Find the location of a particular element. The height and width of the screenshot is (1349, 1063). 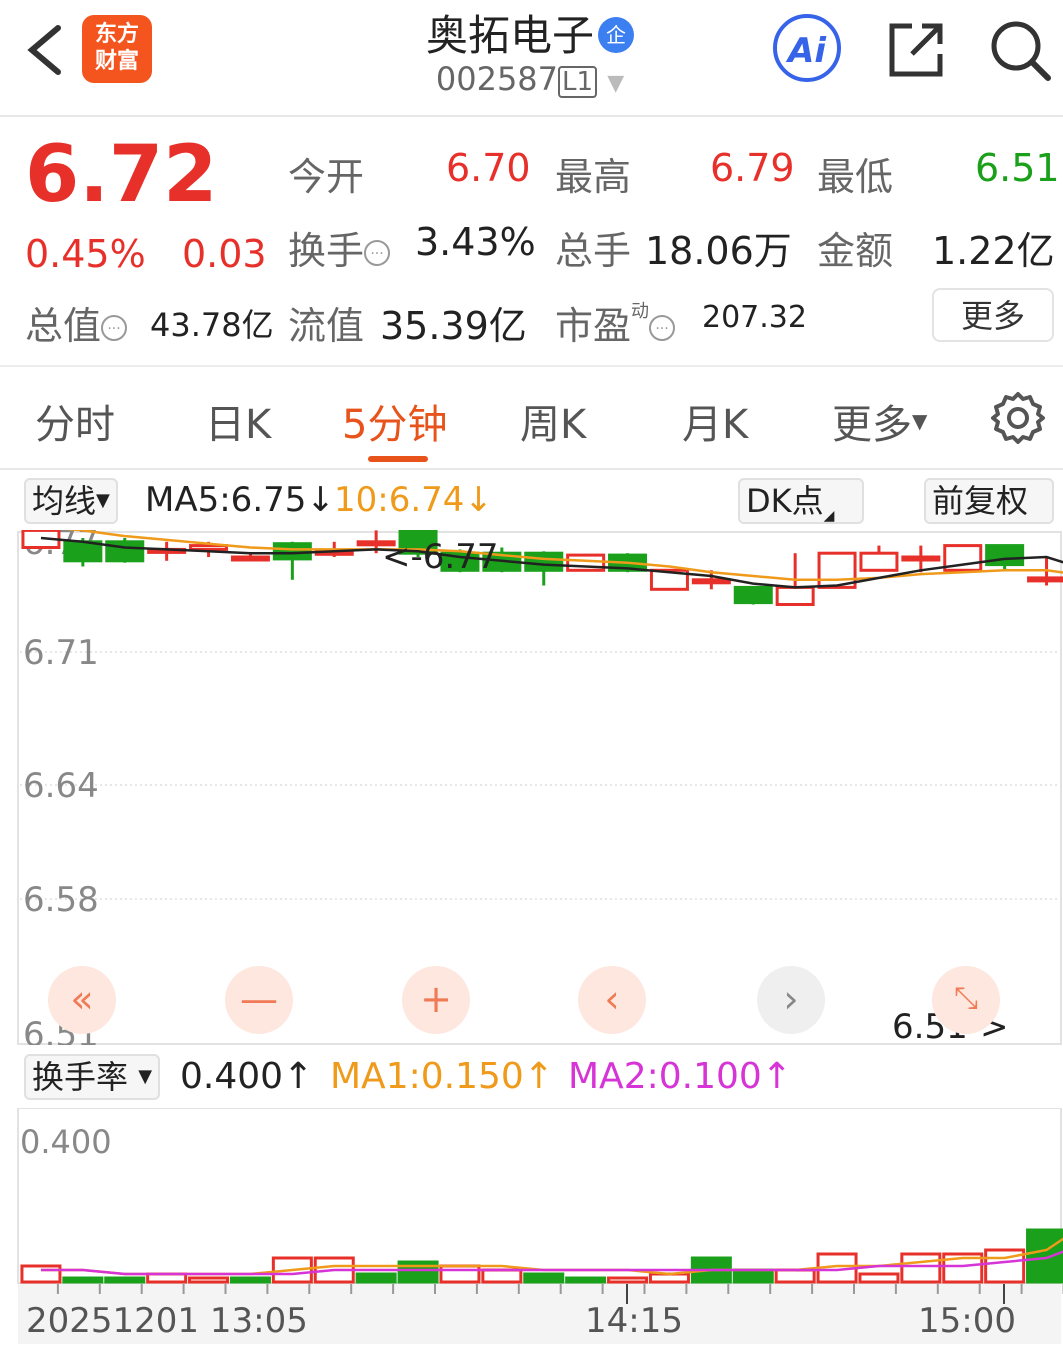

zoom-in-icon: + is located at coordinates (436, 1000).